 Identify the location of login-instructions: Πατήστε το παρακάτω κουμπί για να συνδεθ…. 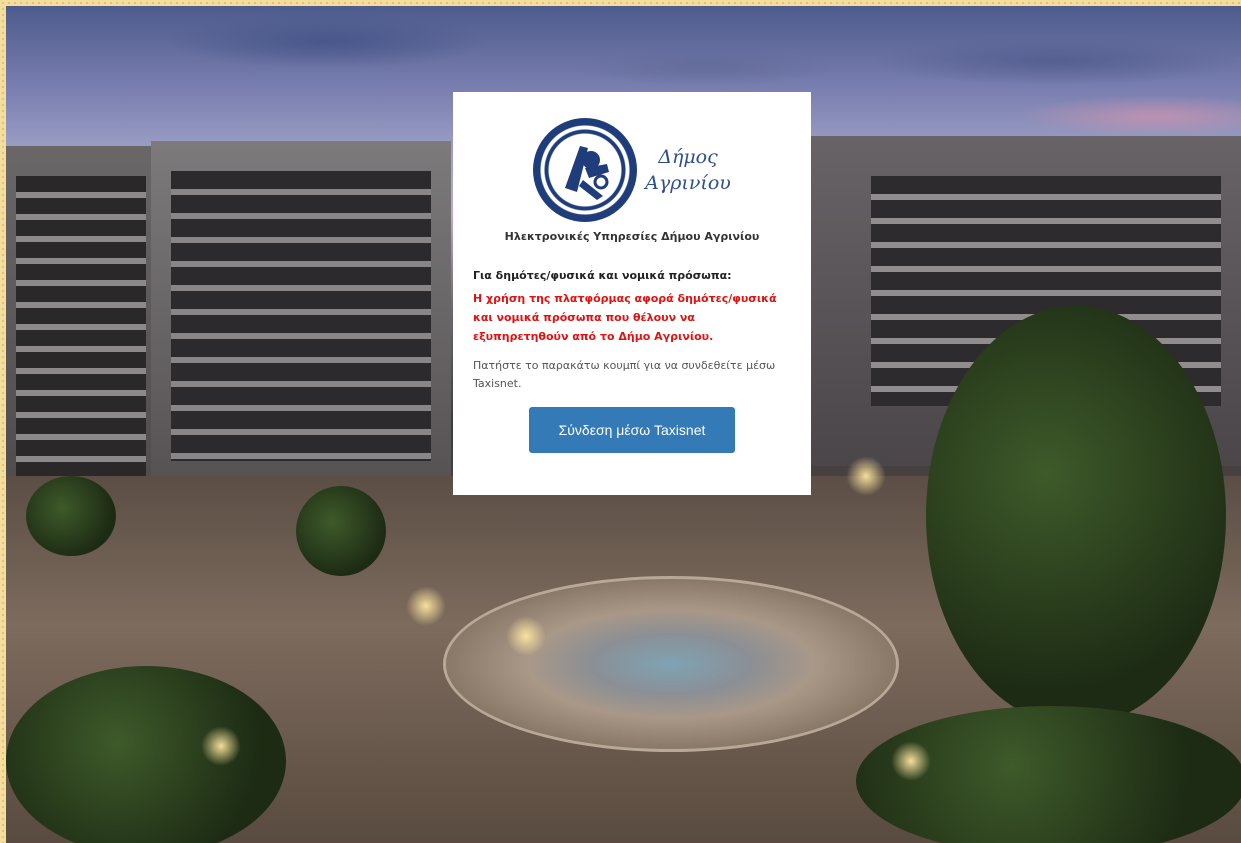
(624, 374).